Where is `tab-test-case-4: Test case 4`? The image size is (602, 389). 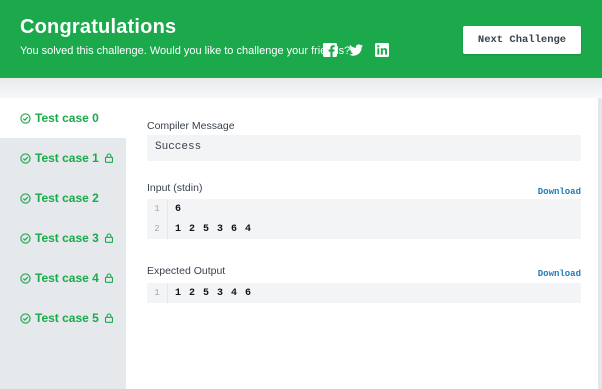 tab-test-case-4: Test case 4 is located at coordinates (63, 278).